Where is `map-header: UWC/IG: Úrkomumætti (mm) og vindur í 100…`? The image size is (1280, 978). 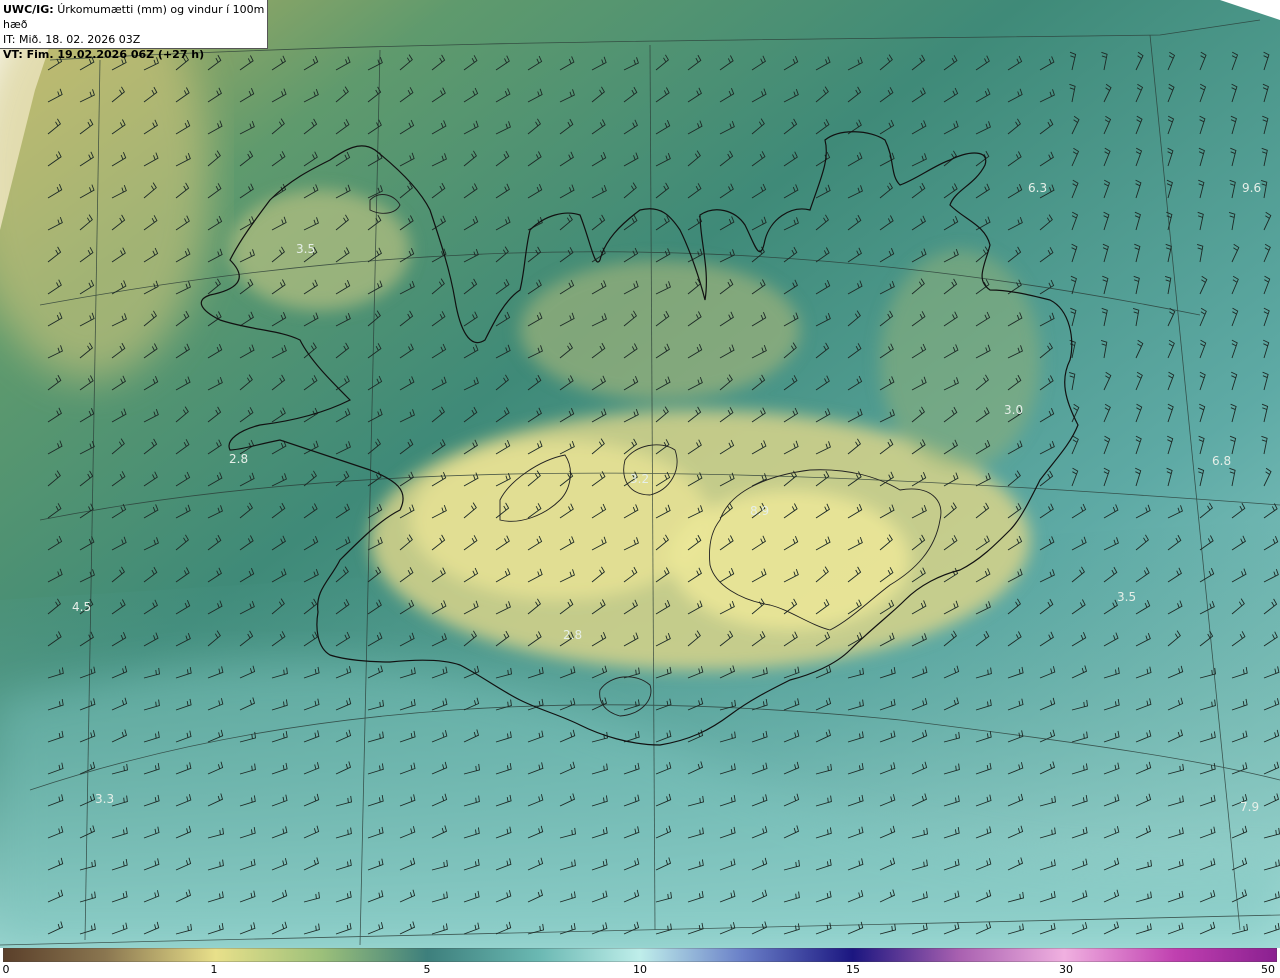
map-header: UWC/IG: Úrkomumætti (mm) og vindur í 100… is located at coordinates (134, 30).